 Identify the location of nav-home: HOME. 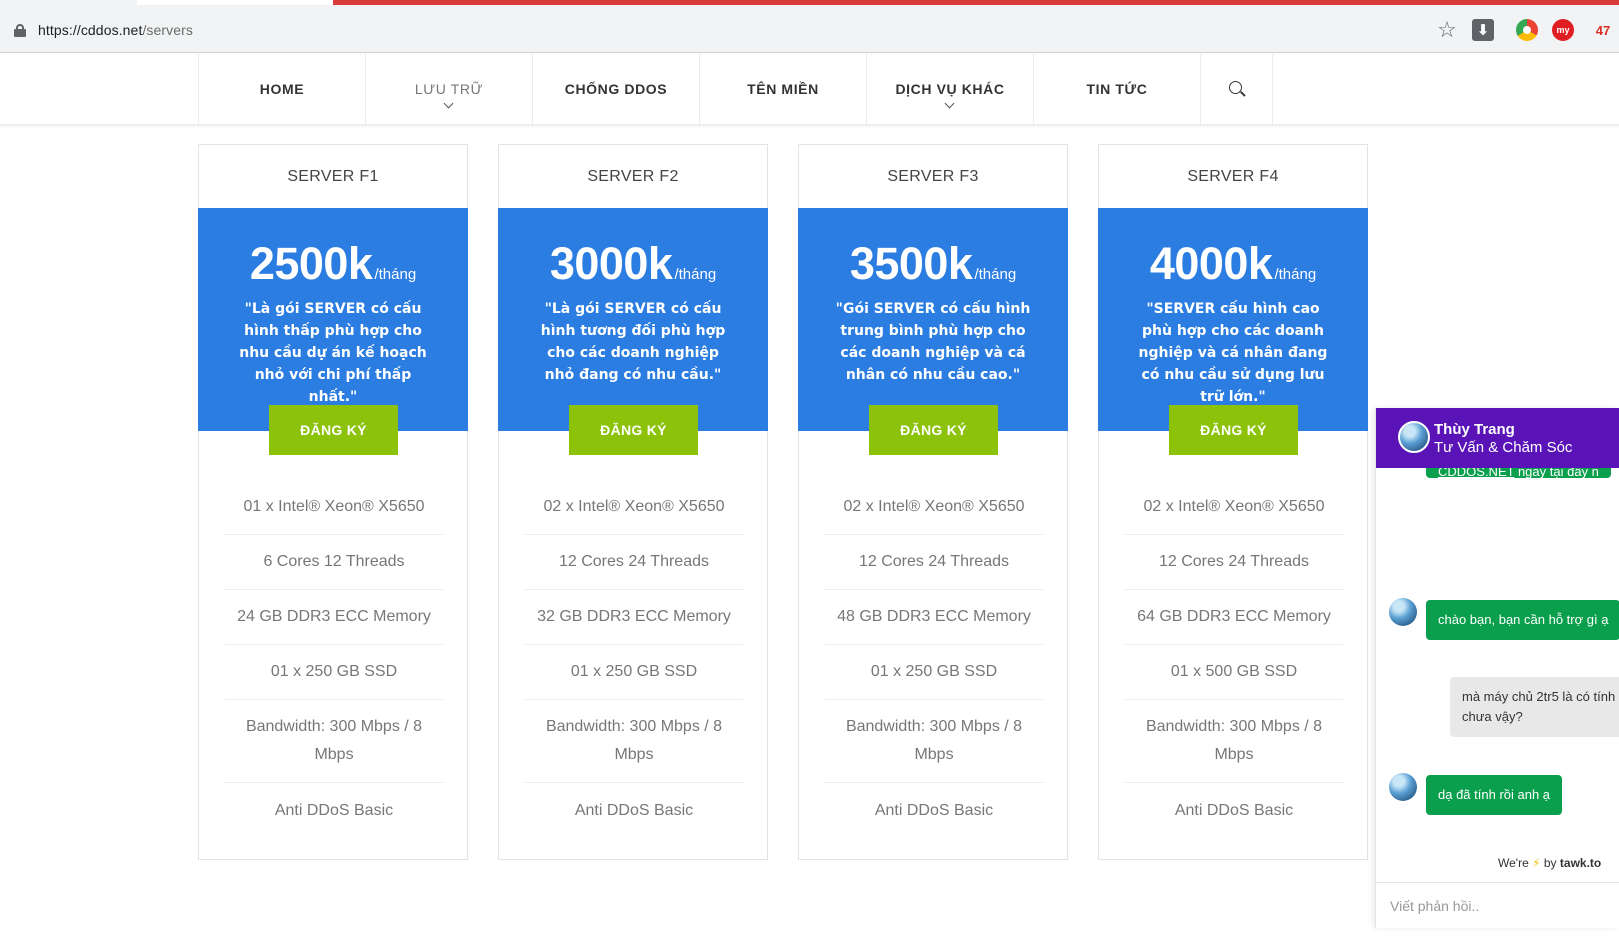
(282, 89).